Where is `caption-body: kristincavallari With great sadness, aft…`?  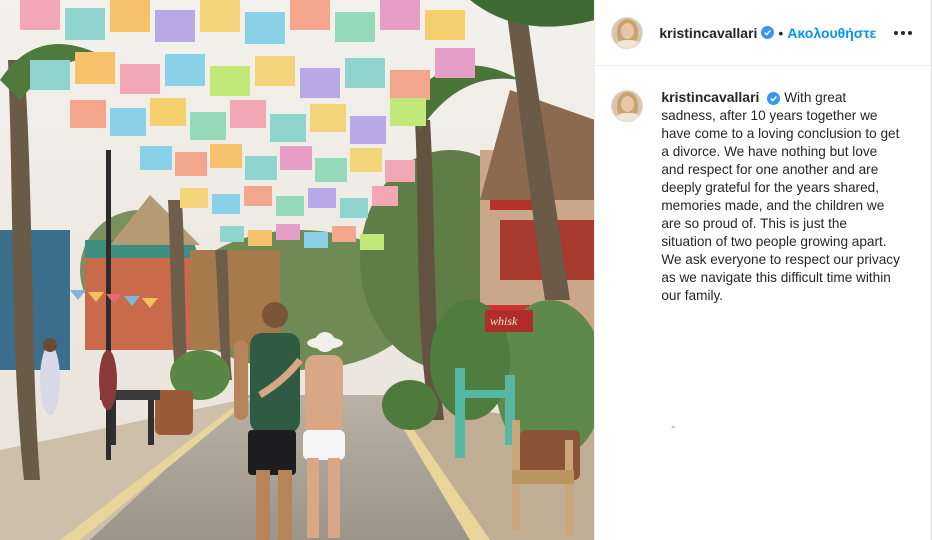
caption-body: kristincavallari With great sadness, aft… is located at coordinates (781, 196).